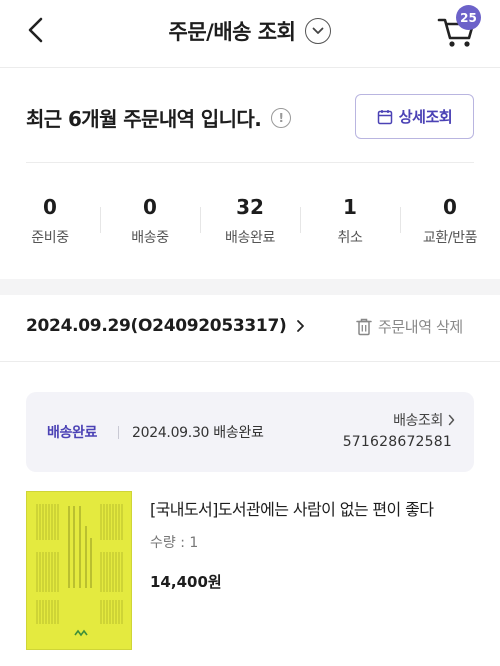 Image resolution: width=500 pixels, height=666 pixels. Describe the element at coordinates (468, 17) in the screenshot. I see `cart-count-badge: 25` at that location.